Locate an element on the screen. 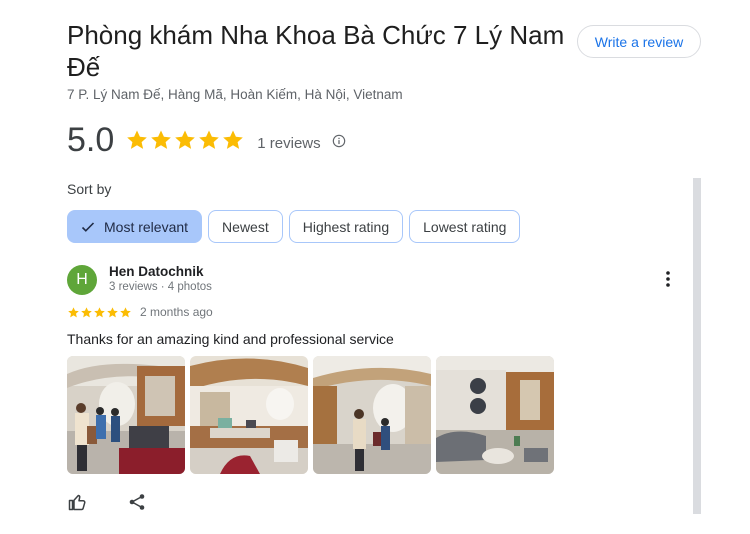  rating-stars is located at coordinates (185, 140).